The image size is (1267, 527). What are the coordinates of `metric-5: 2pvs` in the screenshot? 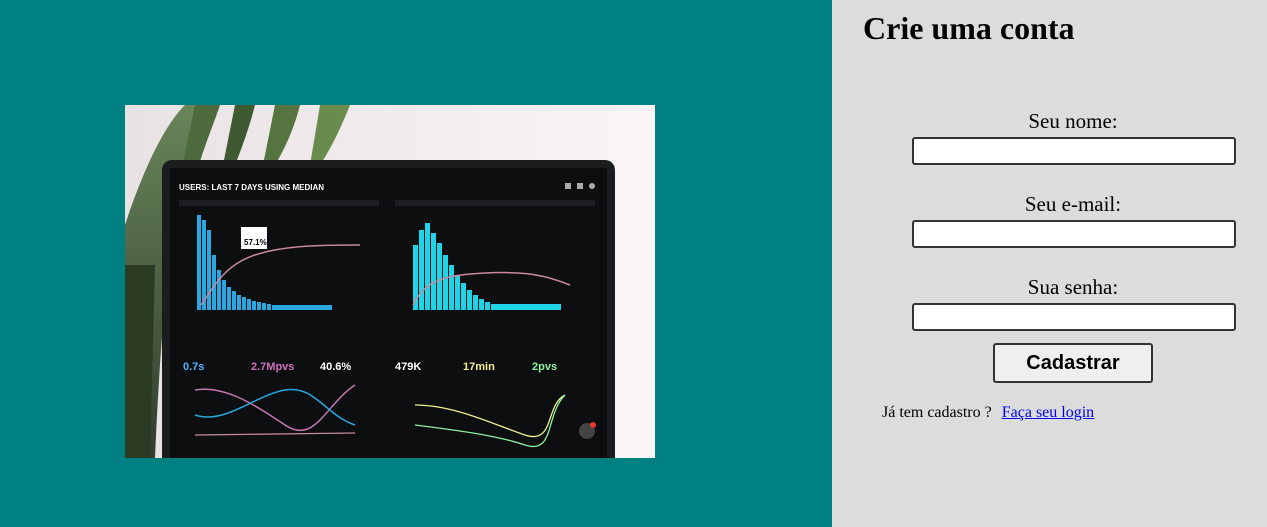 It's located at (544, 367).